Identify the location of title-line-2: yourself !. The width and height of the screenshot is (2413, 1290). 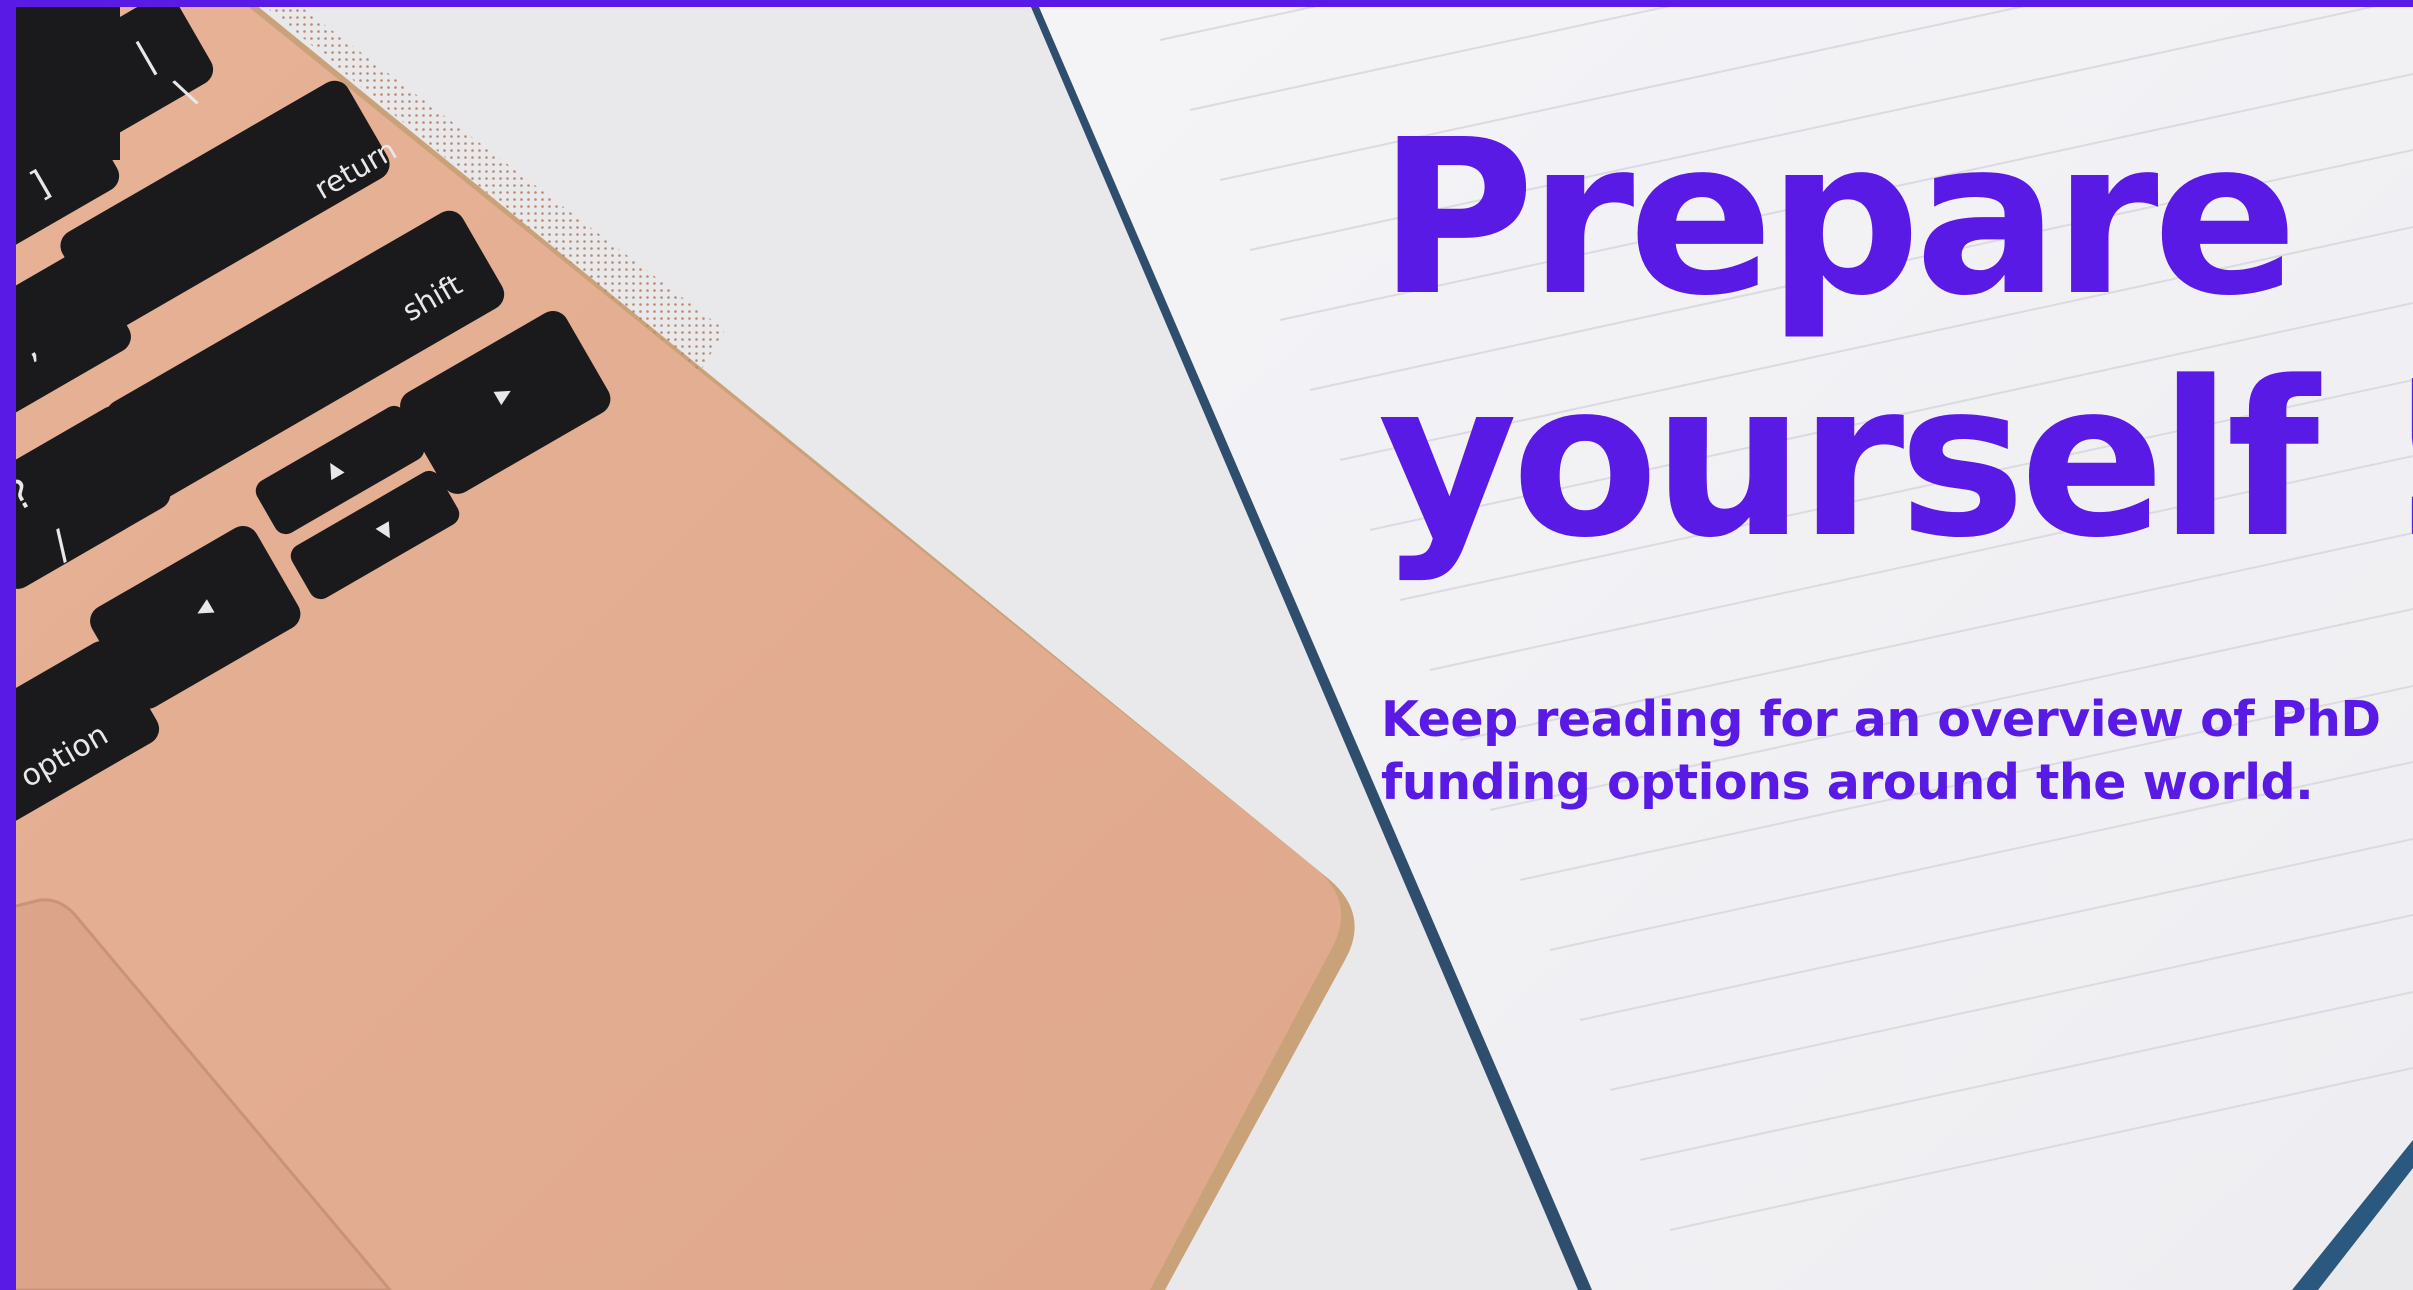
(1895, 460).